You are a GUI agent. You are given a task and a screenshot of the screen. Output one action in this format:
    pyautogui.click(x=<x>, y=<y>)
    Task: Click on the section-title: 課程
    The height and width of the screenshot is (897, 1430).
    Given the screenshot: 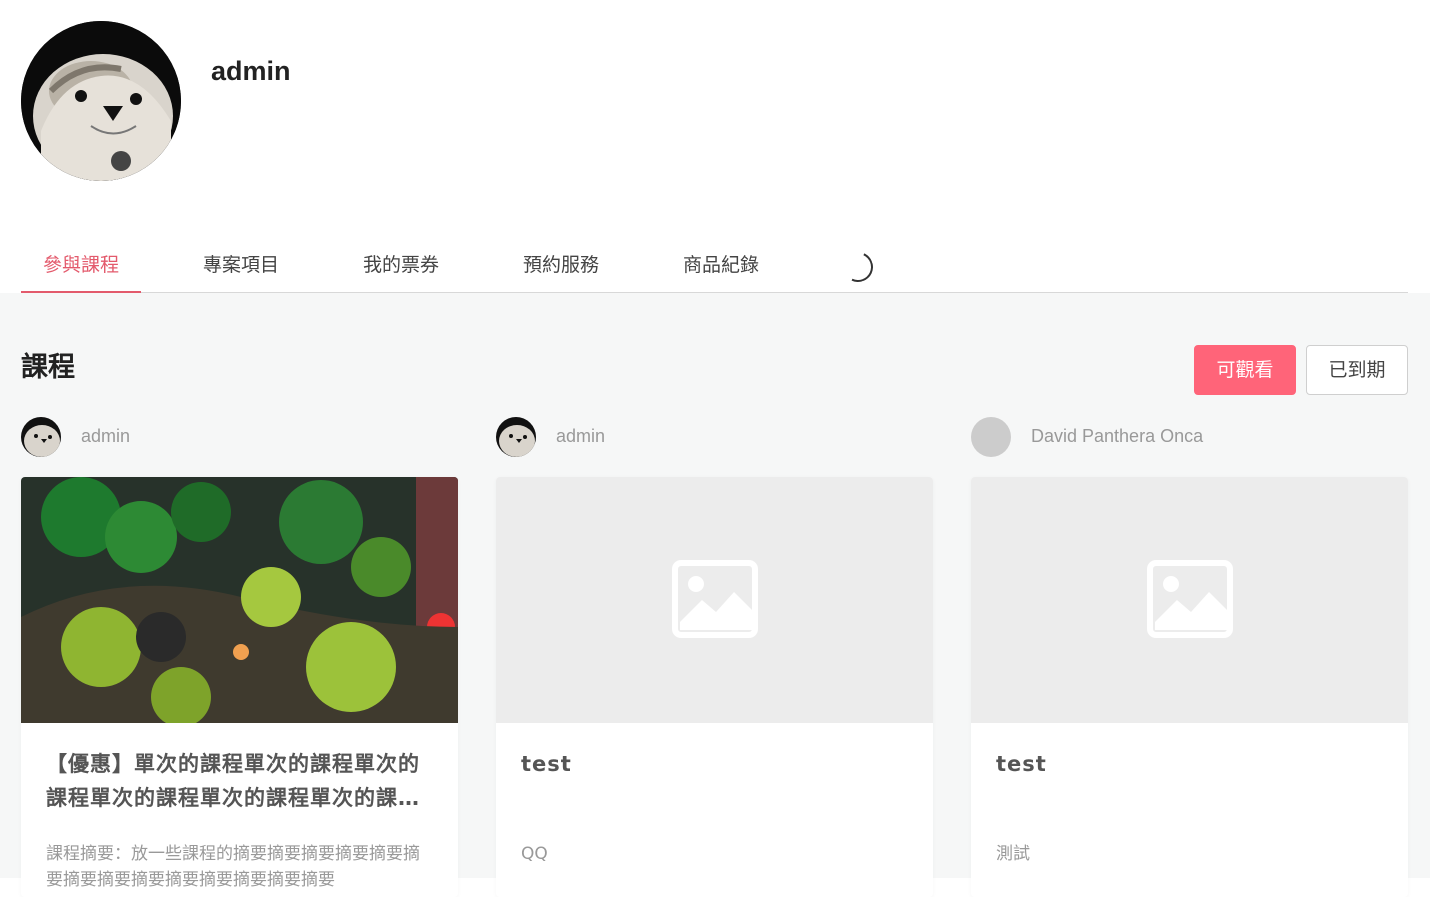 What is the action you would take?
    pyautogui.click(x=48, y=367)
    